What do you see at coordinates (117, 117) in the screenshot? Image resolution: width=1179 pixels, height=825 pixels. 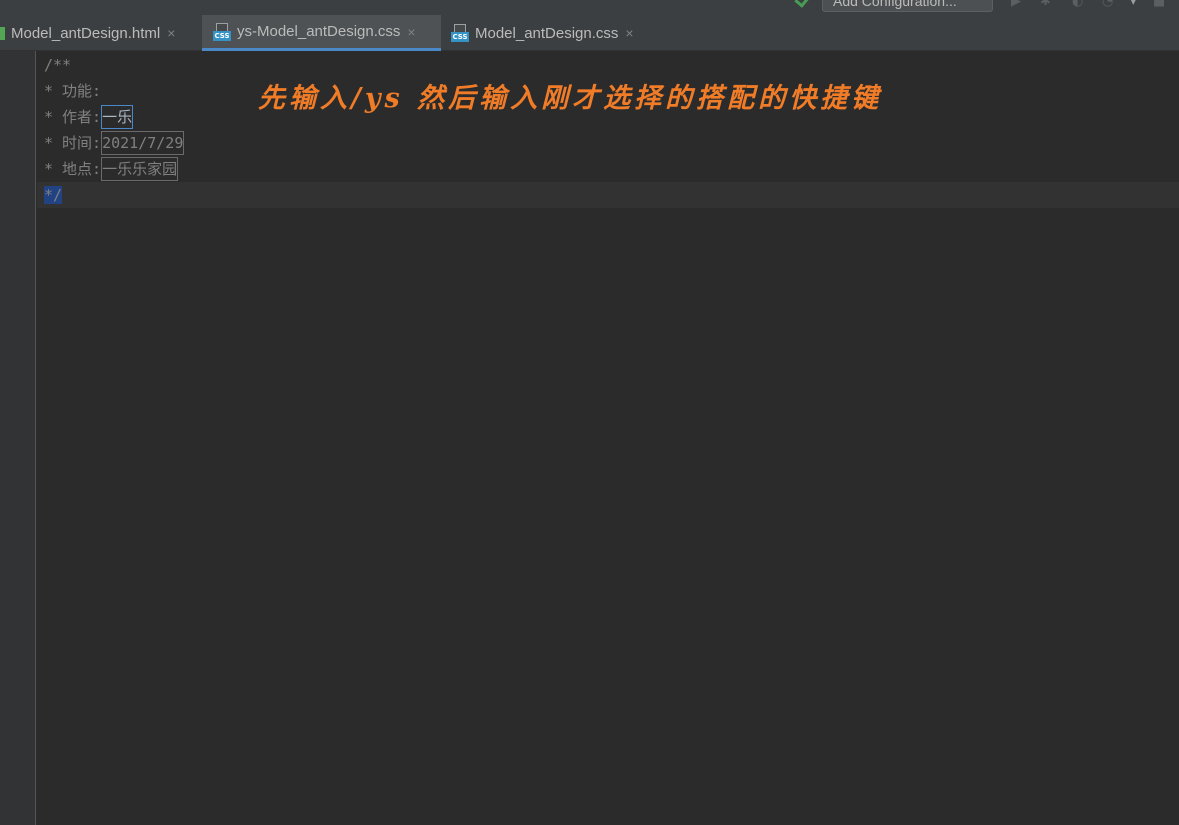 I see `author-template-variable: 一乐` at bounding box center [117, 117].